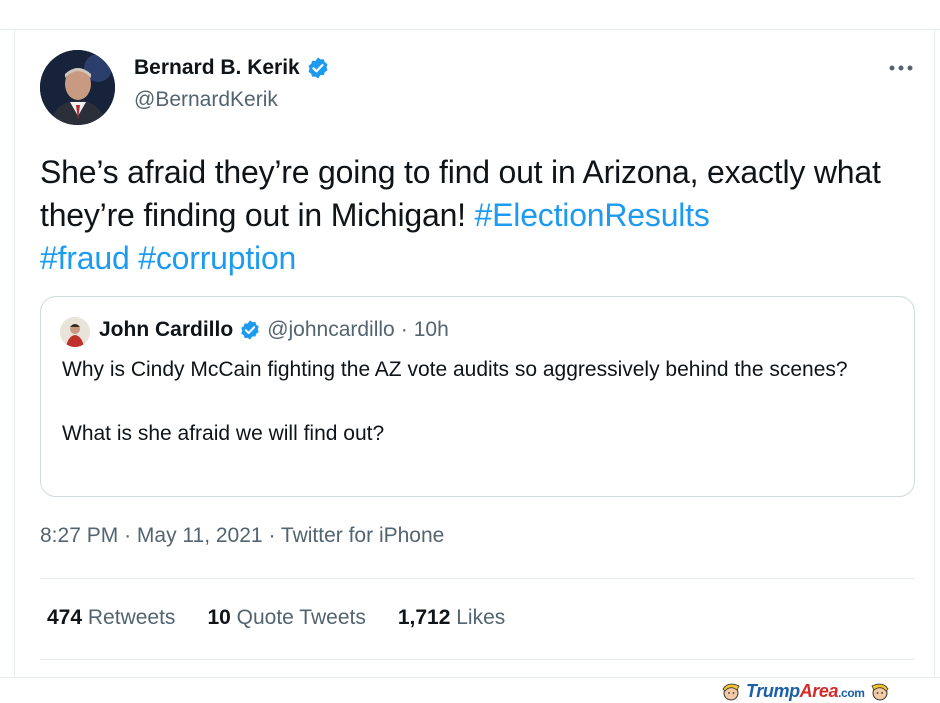 This screenshot has height=703, width=940. What do you see at coordinates (424, 617) in the screenshot?
I see `likes-count: 1,712` at bounding box center [424, 617].